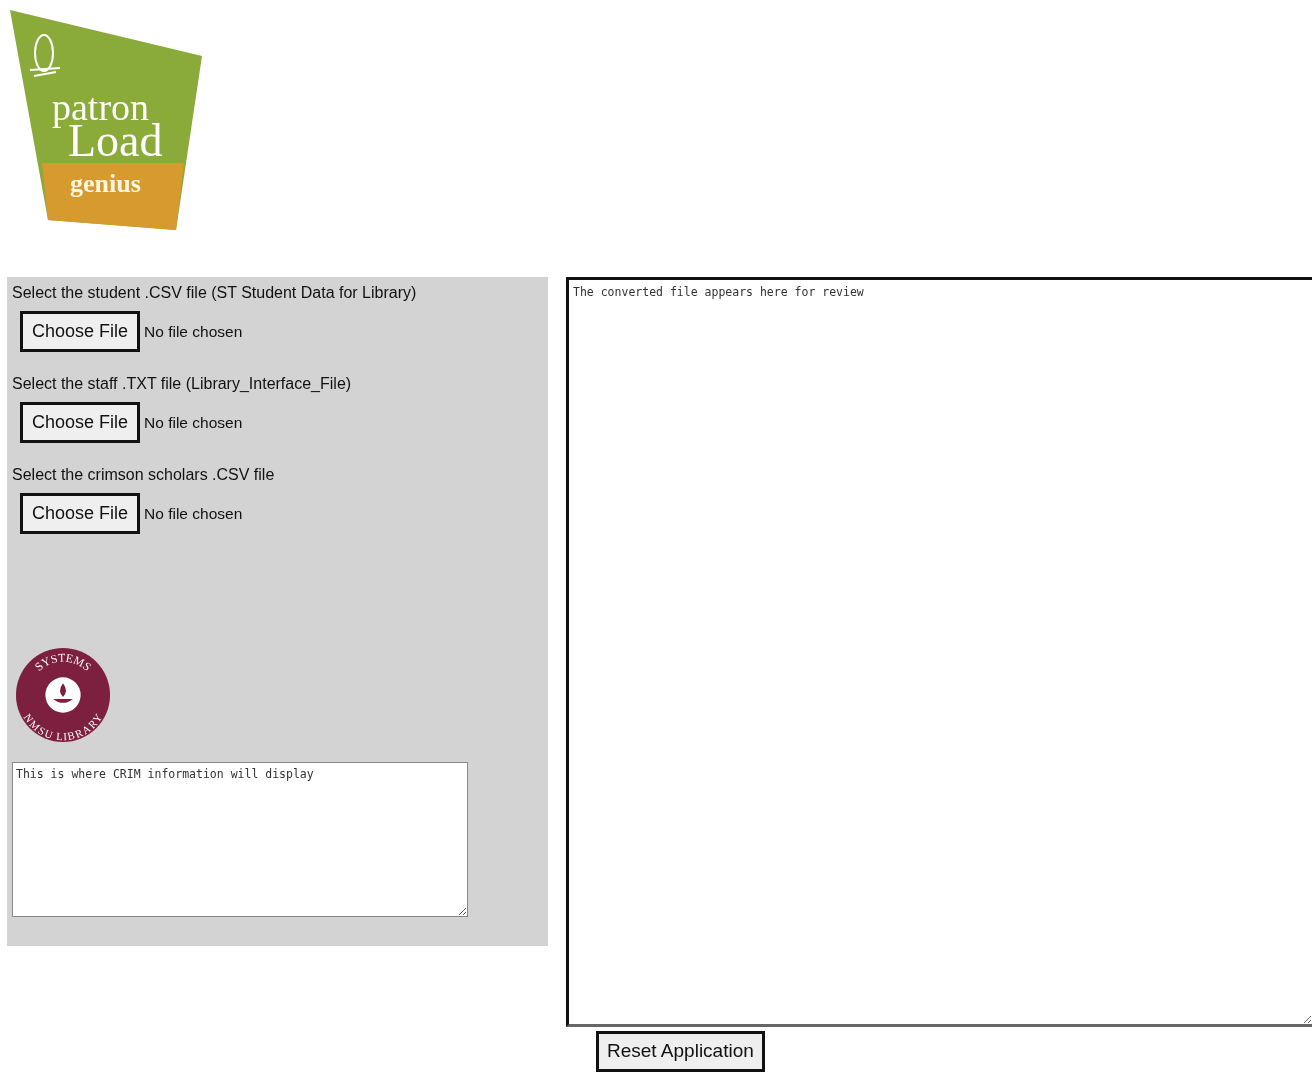  Describe the element at coordinates (143, 475) in the screenshot. I see `field-label: Select the crimson scholars .CSV file` at that location.